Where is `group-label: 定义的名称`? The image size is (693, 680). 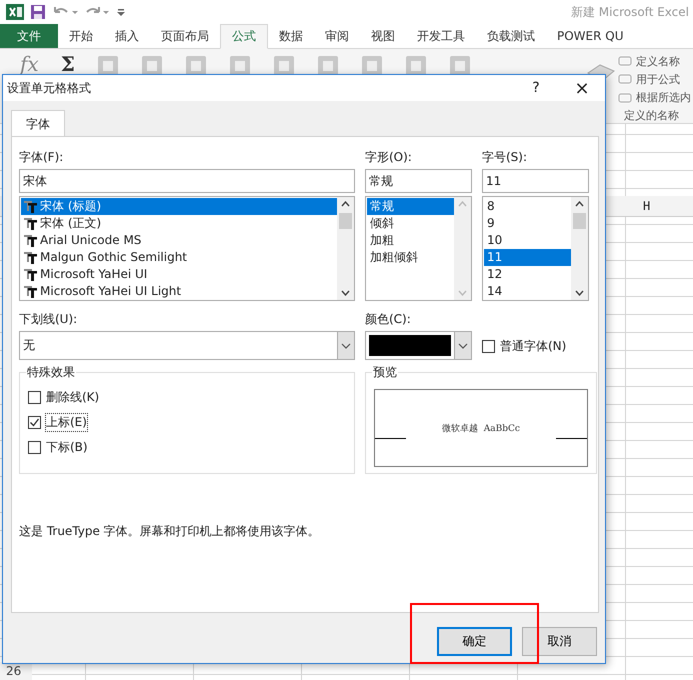
group-label: 定义的名称 is located at coordinates (651, 115).